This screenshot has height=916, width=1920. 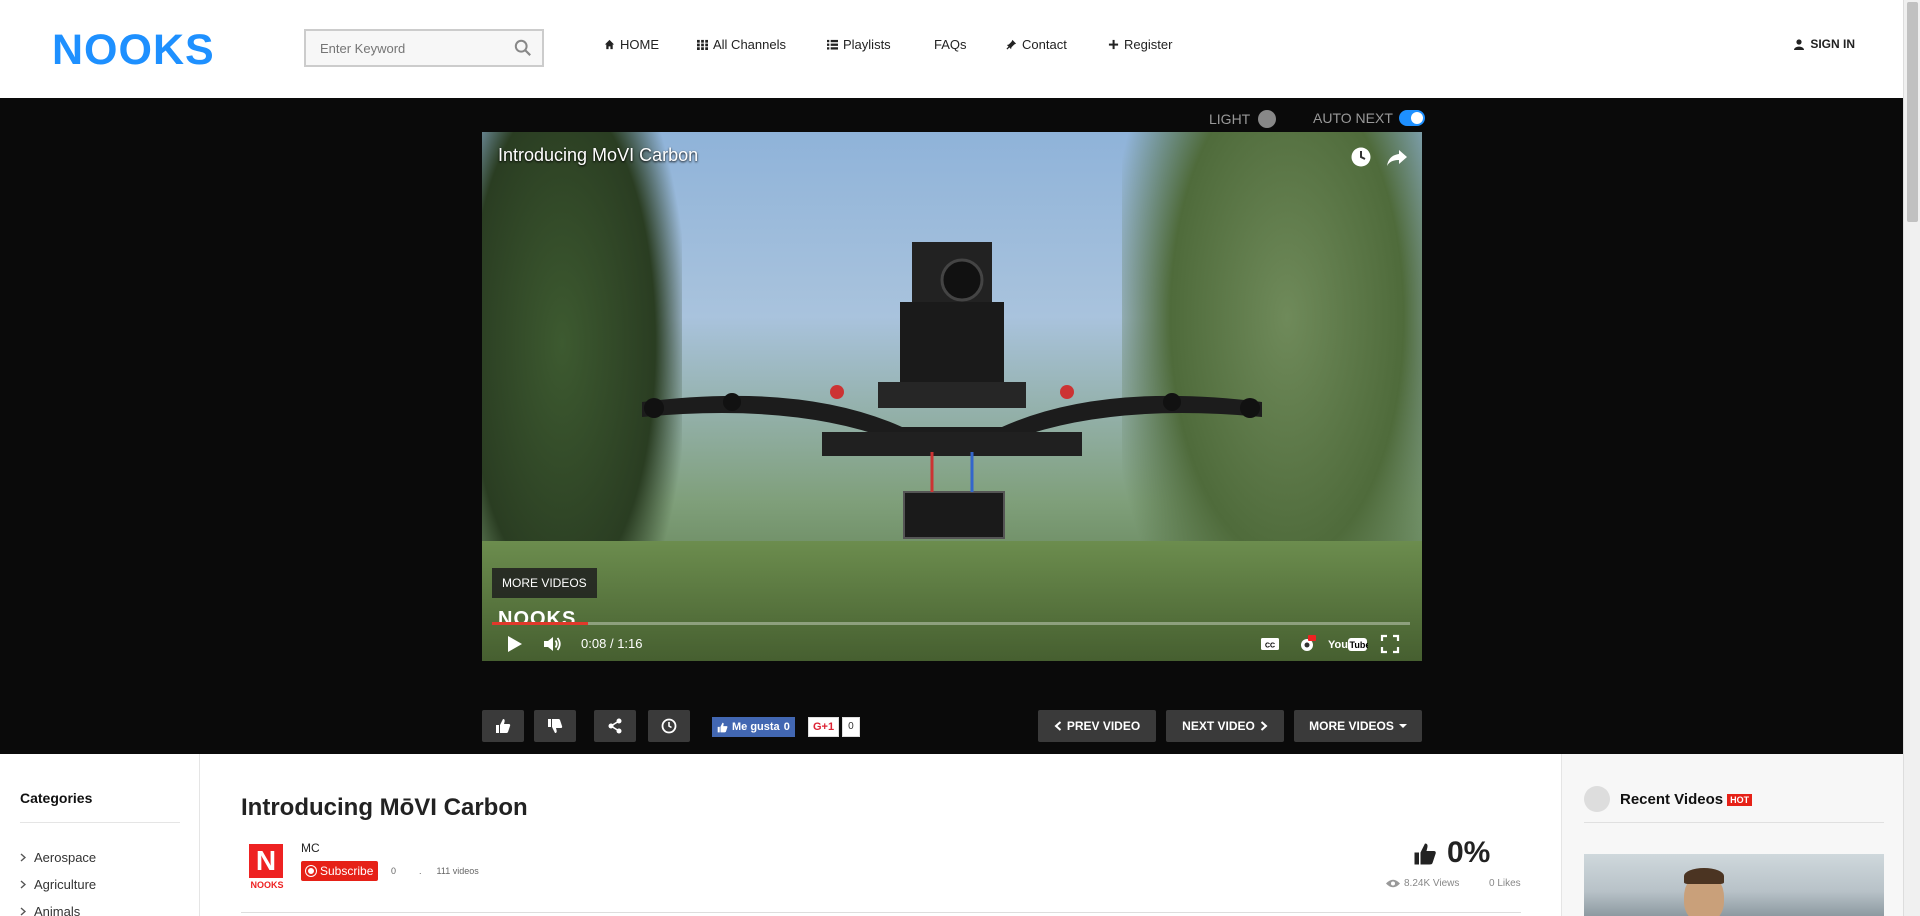 I want to click on dislike-button, so click(x=555, y=726).